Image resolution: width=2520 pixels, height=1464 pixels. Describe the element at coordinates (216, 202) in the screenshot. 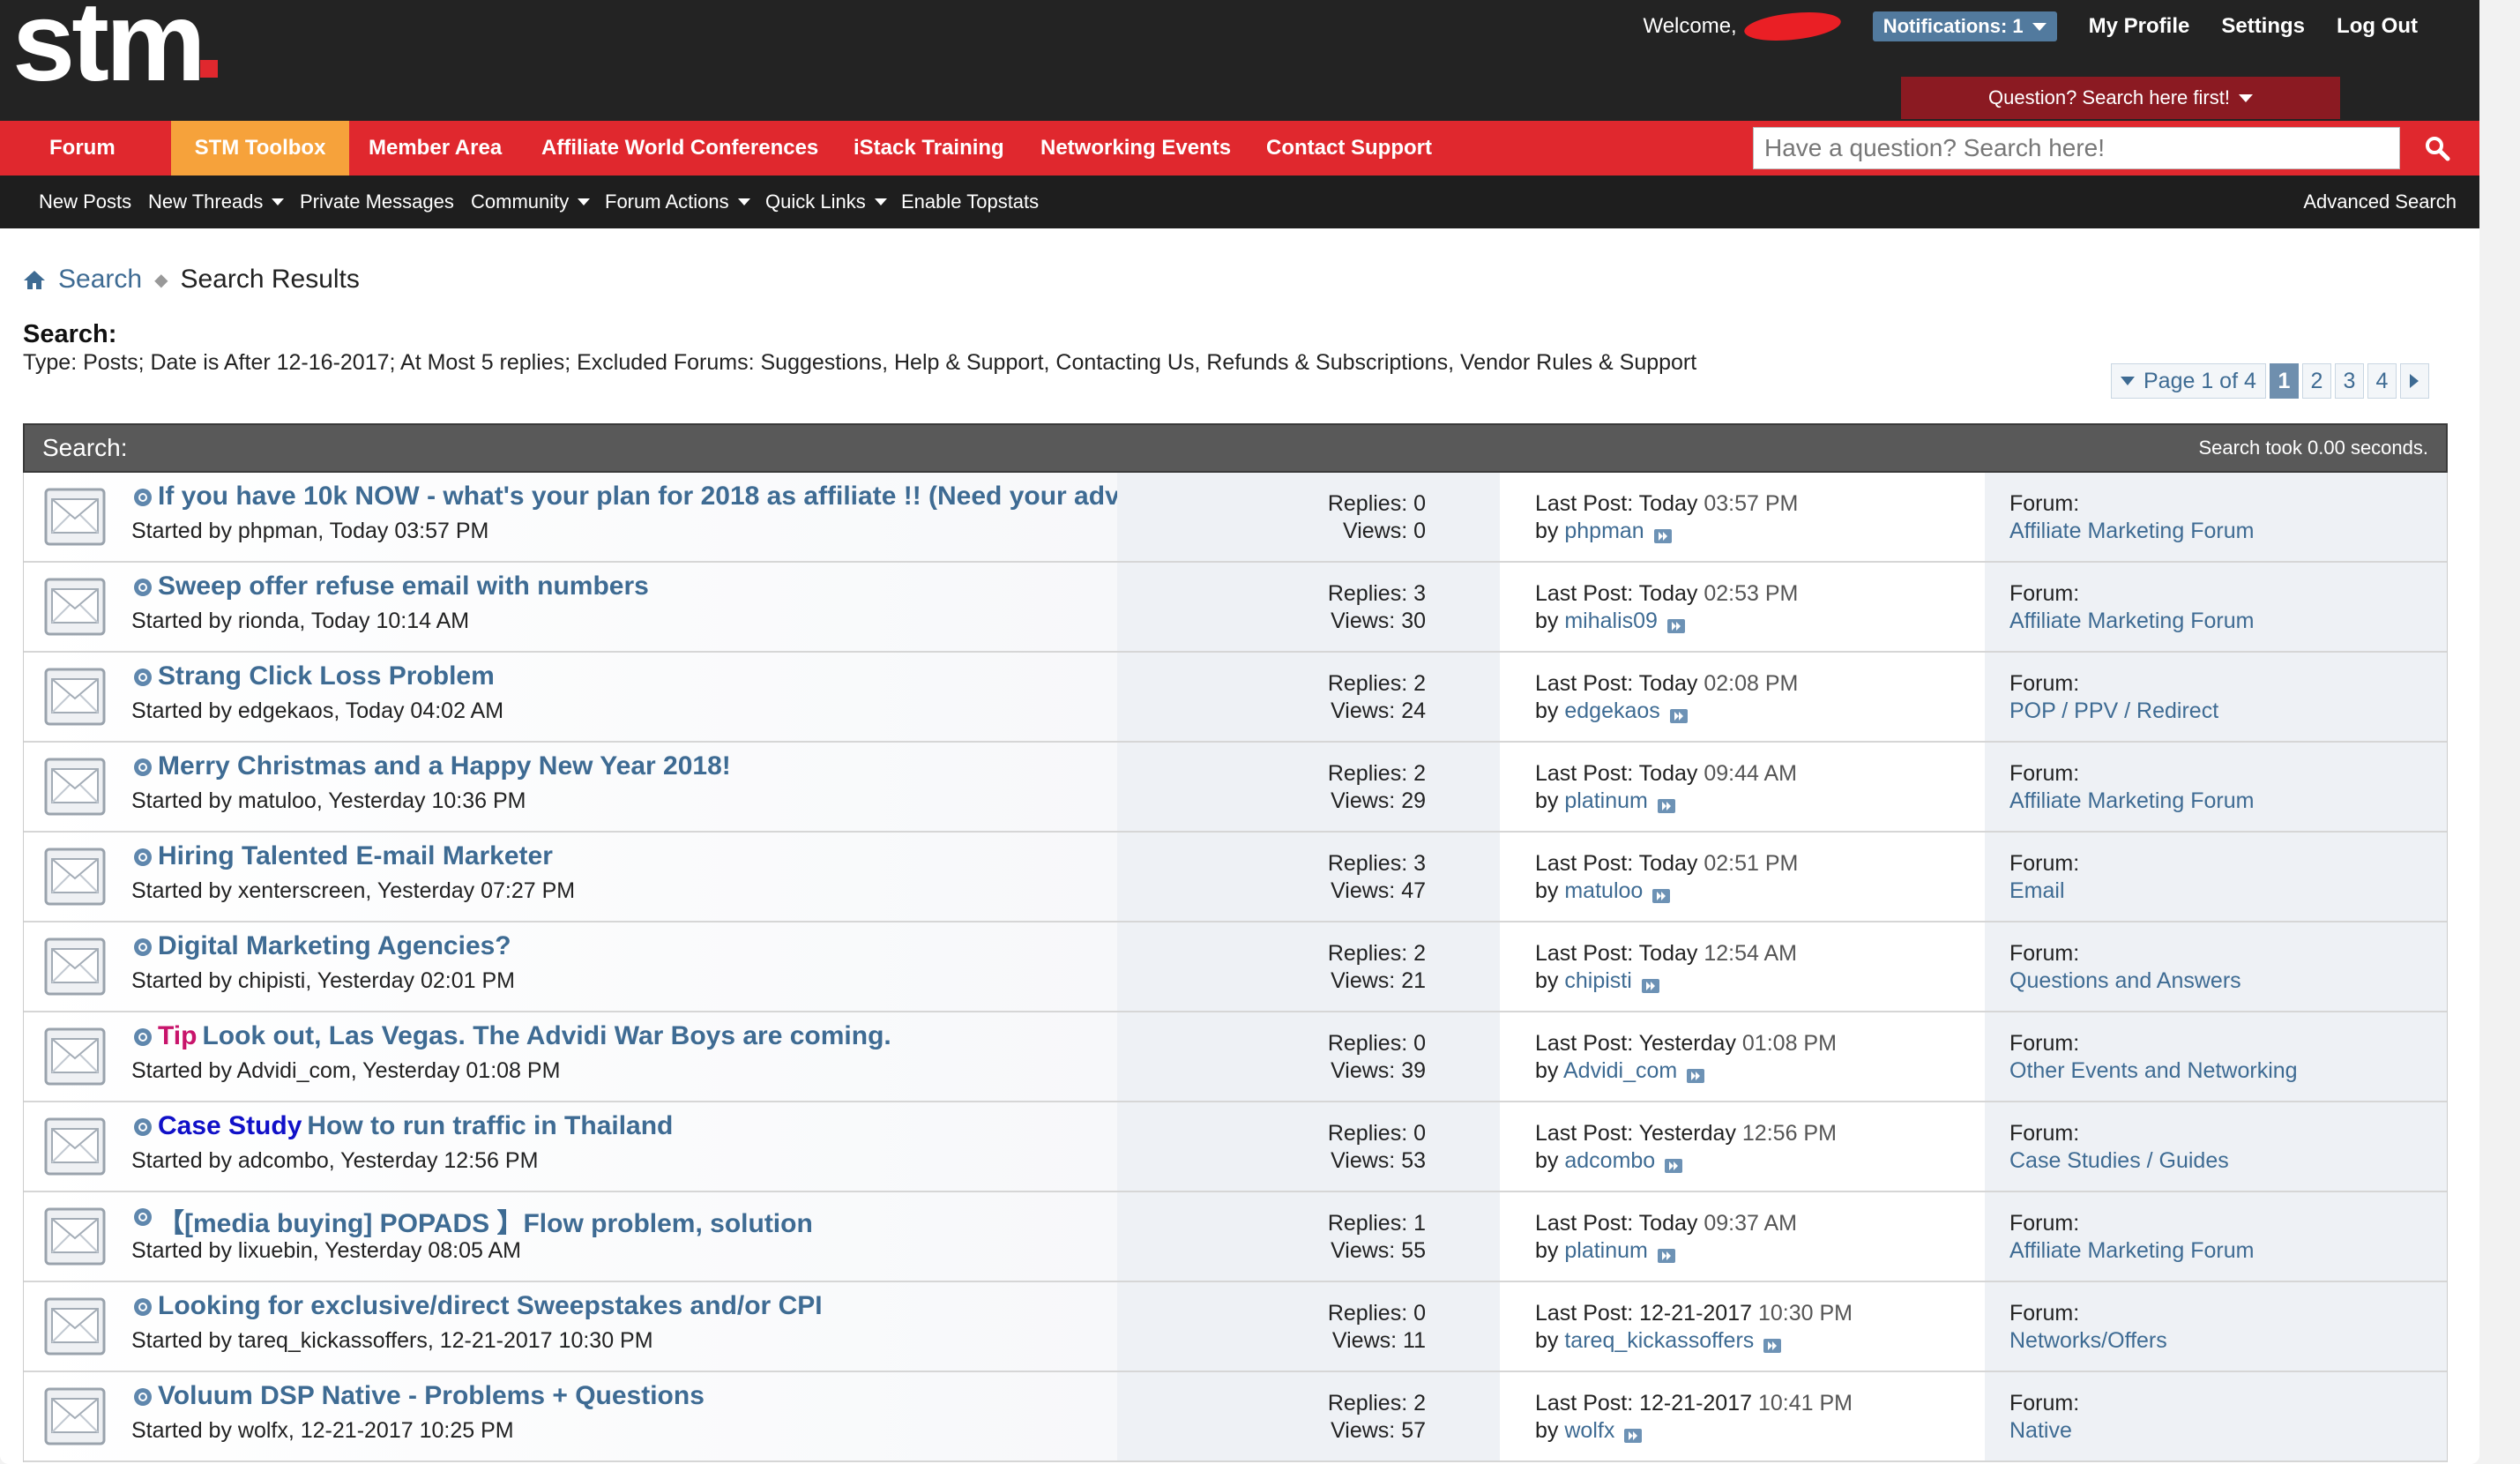

I see `subnav-new-threads: New Threads` at that location.